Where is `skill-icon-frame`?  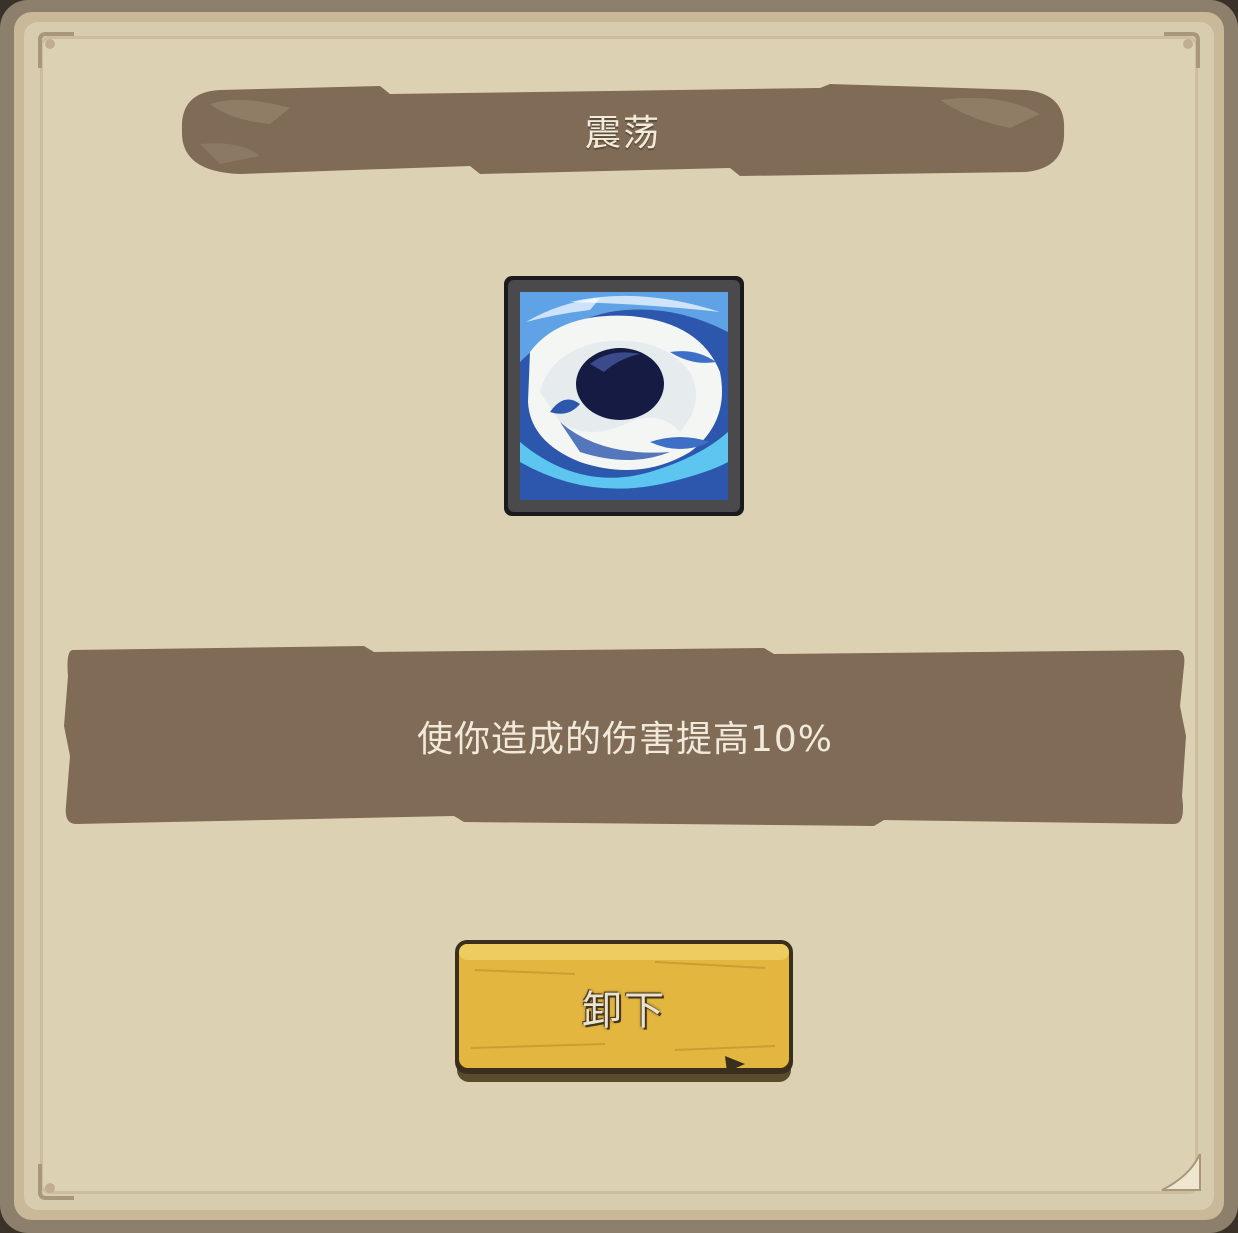
skill-icon-frame is located at coordinates (624, 396).